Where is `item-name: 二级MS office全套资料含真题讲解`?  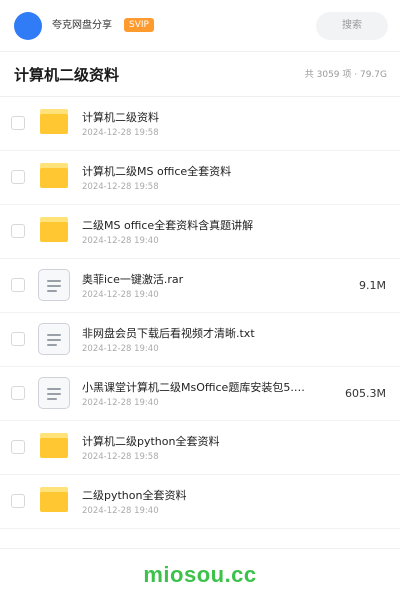 item-name: 二级MS office全套资料含真题讲解 is located at coordinates (196, 225).